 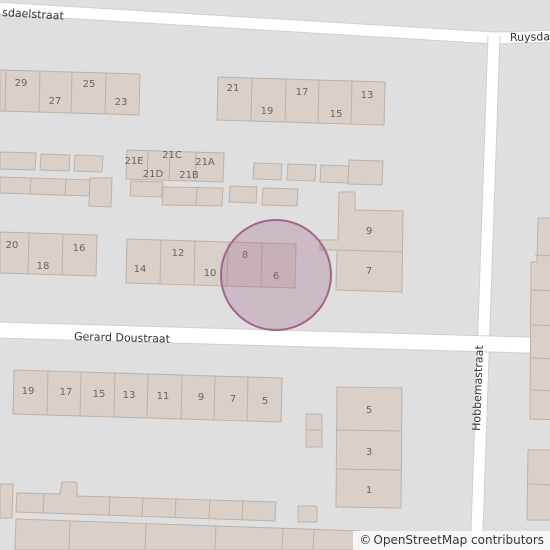 What do you see at coordinates (133, 161) in the screenshot?
I see `house-number: 21E` at bounding box center [133, 161].